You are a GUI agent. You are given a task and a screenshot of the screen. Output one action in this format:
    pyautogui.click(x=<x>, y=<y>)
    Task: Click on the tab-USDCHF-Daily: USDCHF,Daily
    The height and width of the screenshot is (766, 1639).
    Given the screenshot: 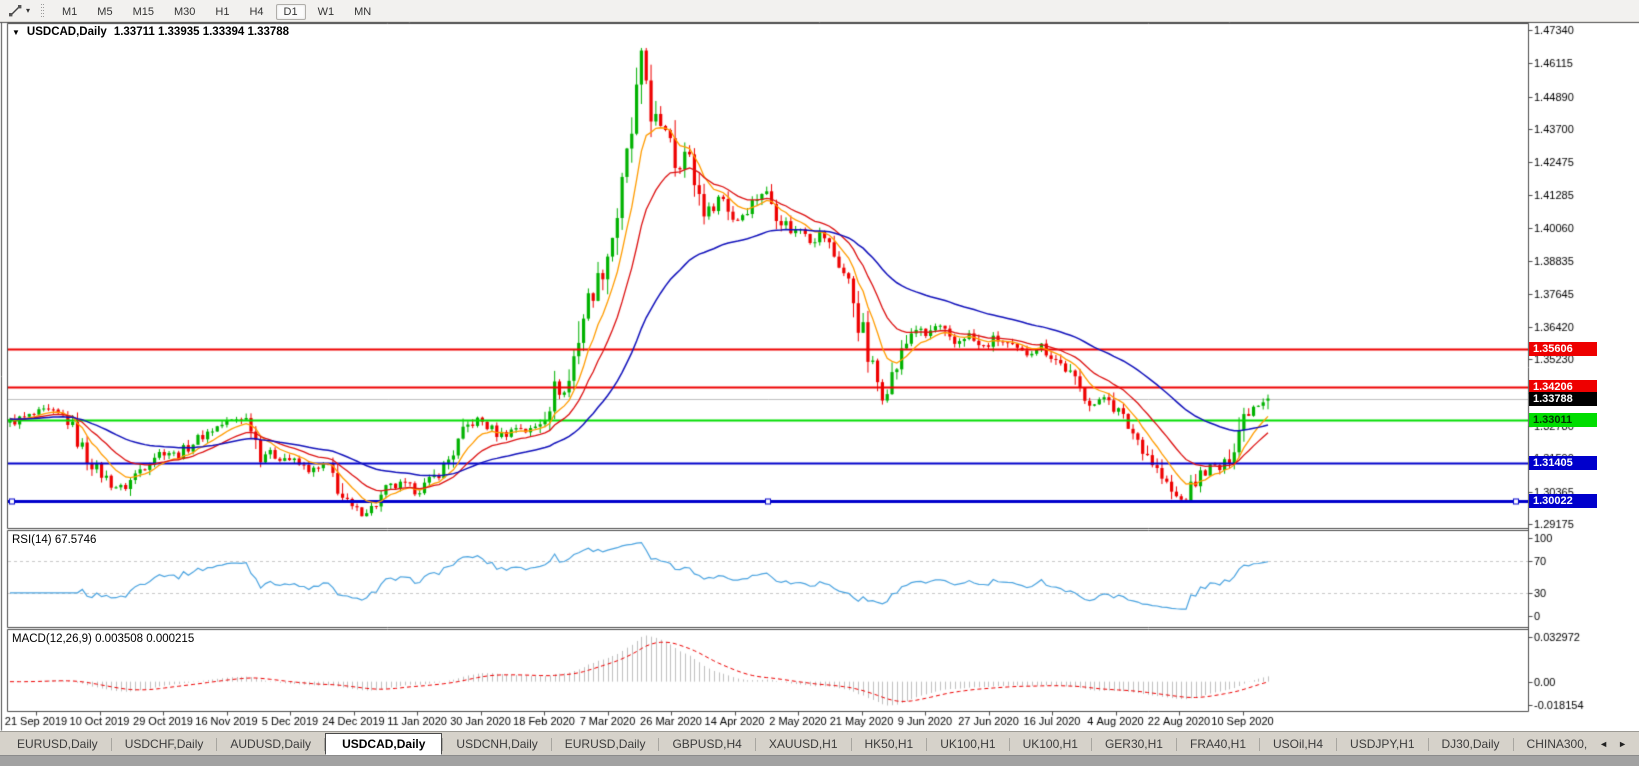 What is the action you would take?
    pyautogui.click(x=164, y=744)
    